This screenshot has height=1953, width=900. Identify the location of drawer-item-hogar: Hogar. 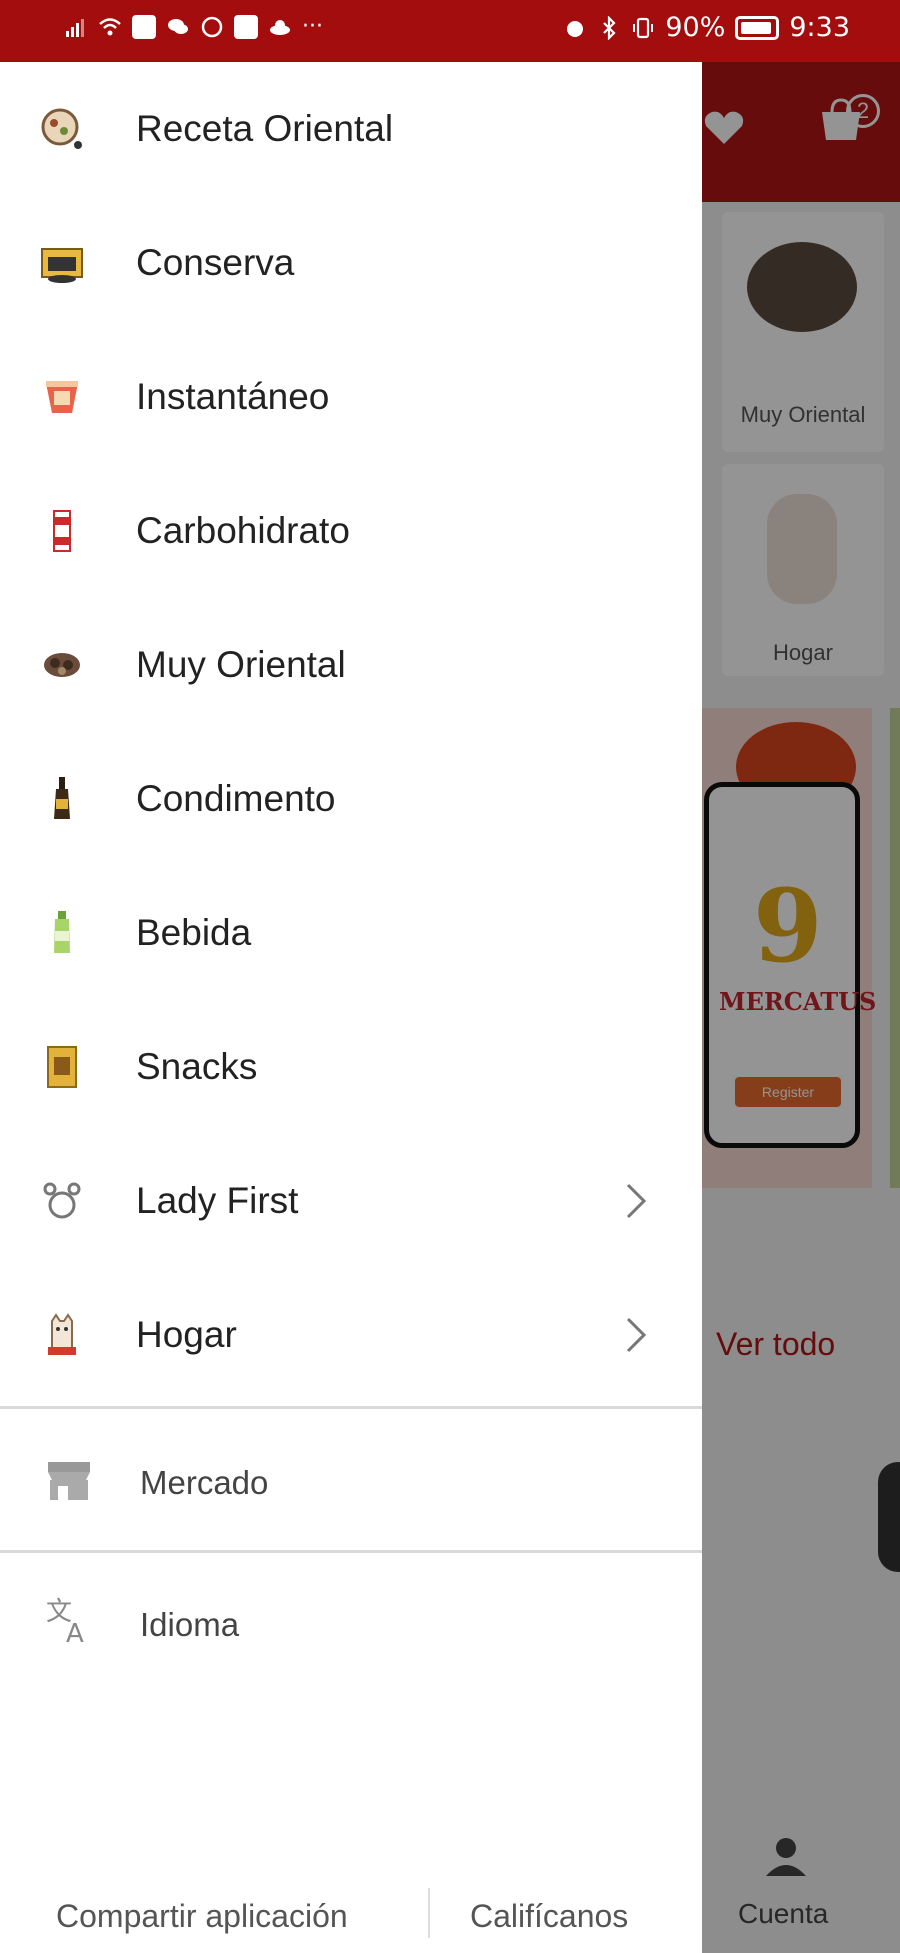
(351, 1335).